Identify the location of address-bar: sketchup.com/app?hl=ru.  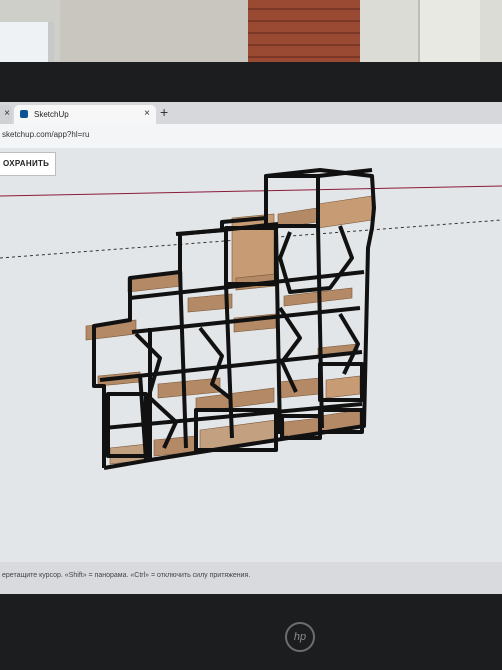
(251, 136).